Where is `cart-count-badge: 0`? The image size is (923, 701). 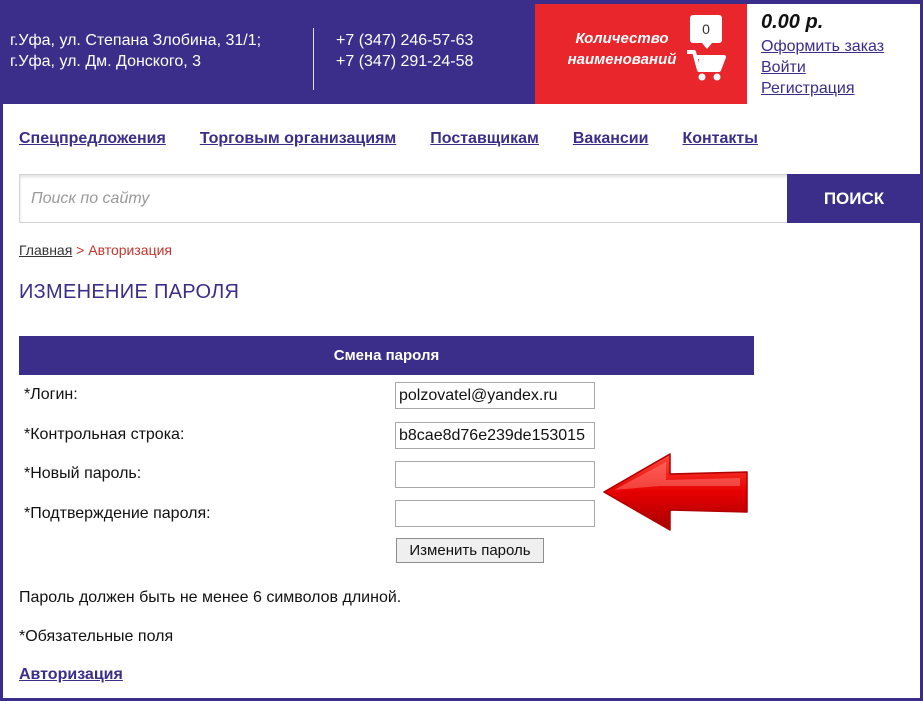 cart-count-badge: 0 is located at coordinates (706, 32).